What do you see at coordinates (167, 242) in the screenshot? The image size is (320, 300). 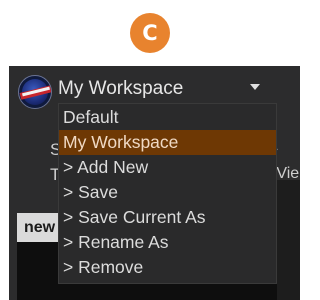 I see `menu-item-rename-as: > Rename As` at bounding box center [167, 242].